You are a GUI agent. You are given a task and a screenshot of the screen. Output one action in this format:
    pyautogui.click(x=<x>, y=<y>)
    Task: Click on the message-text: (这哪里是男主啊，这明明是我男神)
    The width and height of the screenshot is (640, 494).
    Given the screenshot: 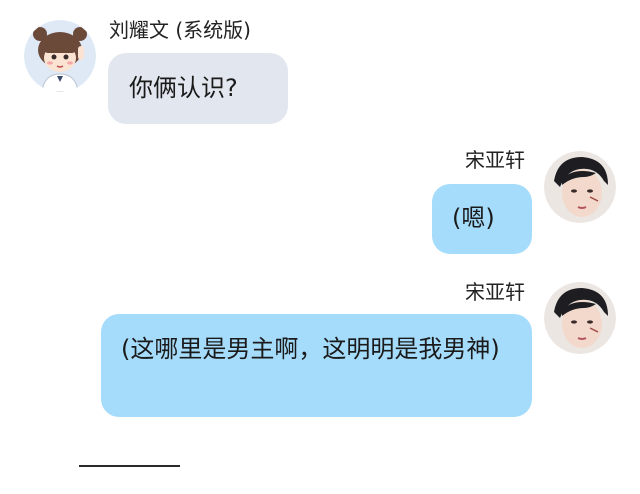 What is the action you would take?
    pyautogui.click(x=310, y=349)
    